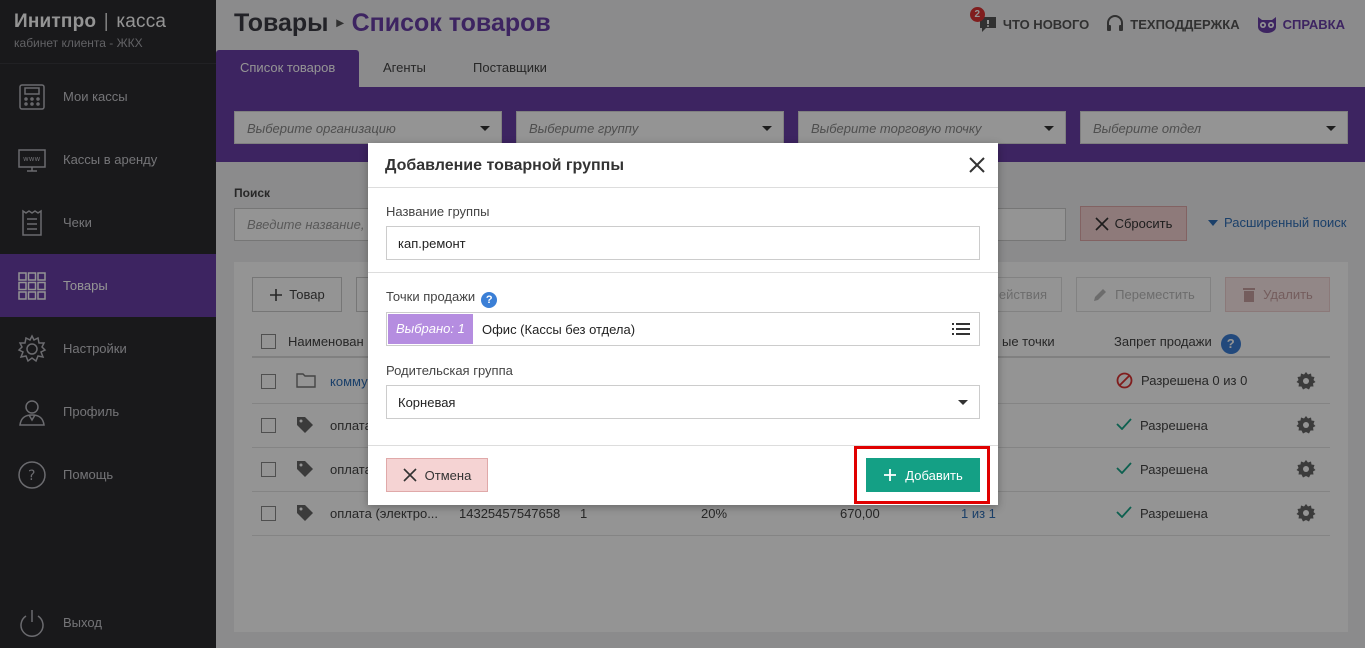  Describe the element at coordinates (438, 211) in the screenshot. I see `group-name-label: Название группы` at that location.